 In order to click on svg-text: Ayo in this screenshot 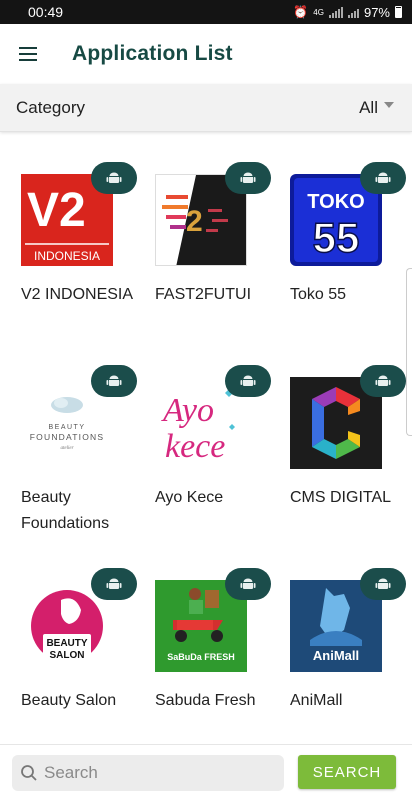, I will do `click(187, 410)`.